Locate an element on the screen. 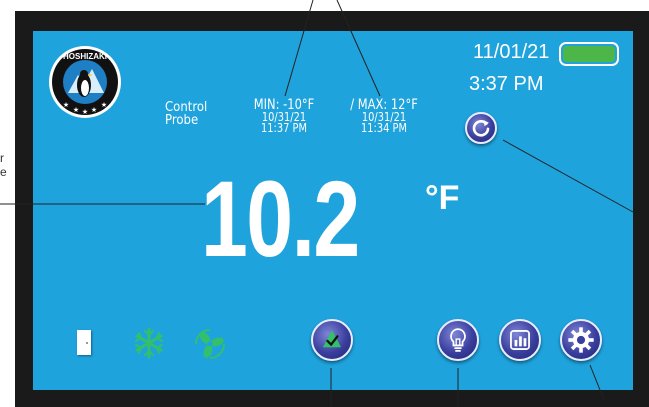  gear-icon is located at coordinates (581, 340).